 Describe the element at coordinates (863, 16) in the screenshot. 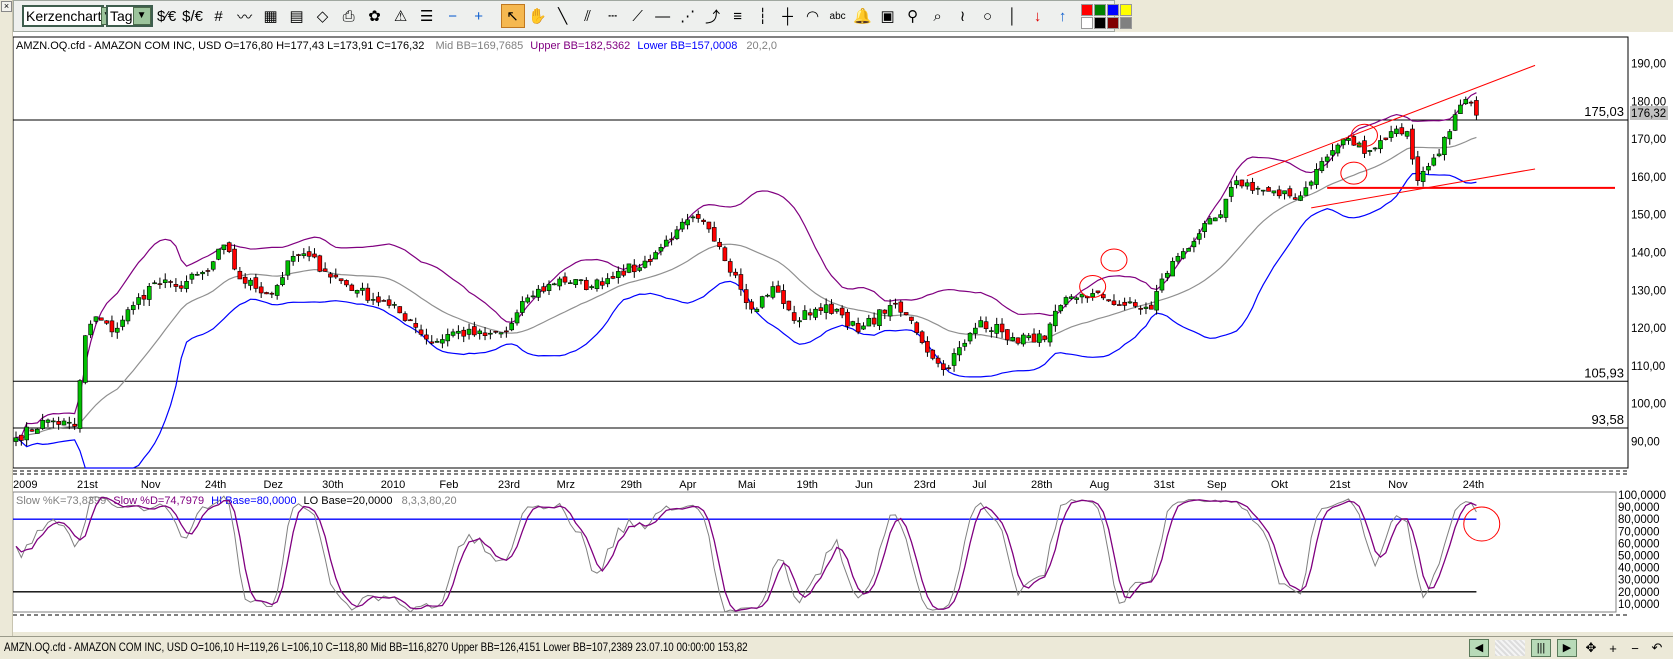

I see `bell-icon: 🔔` at that location.